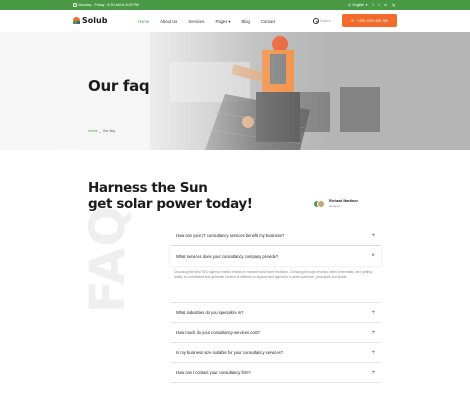 The height and width of the screenshot is (402, 470). What do you see at coordinates (93, 131) in the screenshot?
I see `breadcrumb-home: Home` at bounding box center [93, 131].